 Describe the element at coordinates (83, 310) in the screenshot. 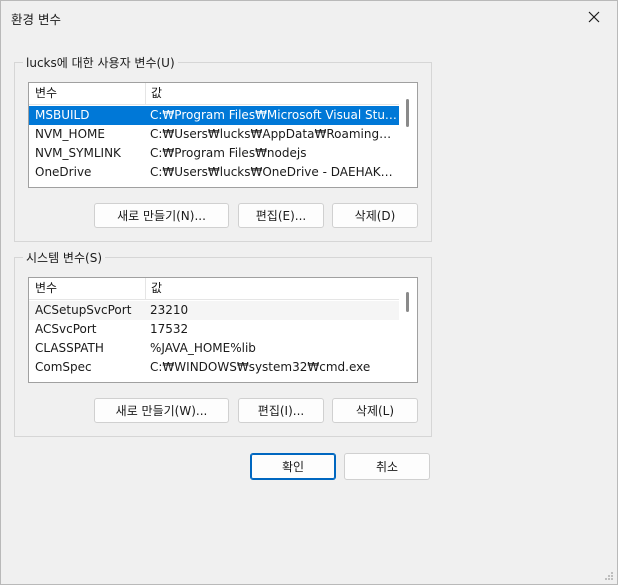

I see `variable-name: ACSetupSvcPort` at that location.